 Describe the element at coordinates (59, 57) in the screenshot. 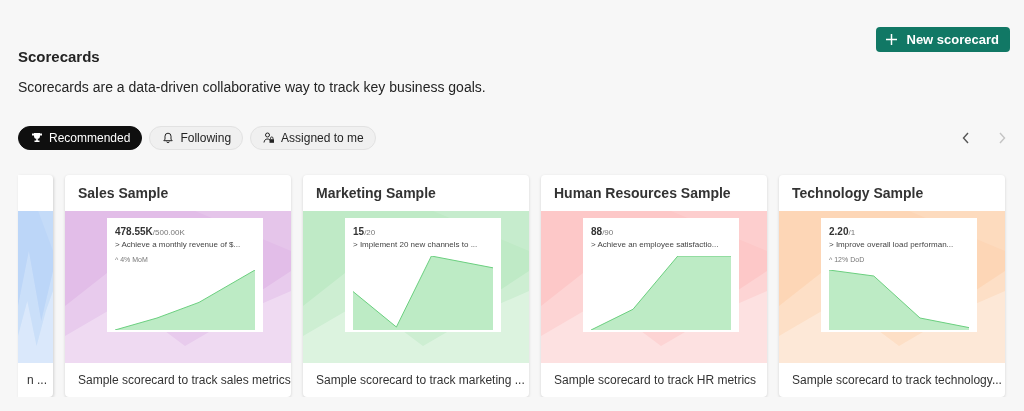

I see `page-title: Scorecards` at that location.